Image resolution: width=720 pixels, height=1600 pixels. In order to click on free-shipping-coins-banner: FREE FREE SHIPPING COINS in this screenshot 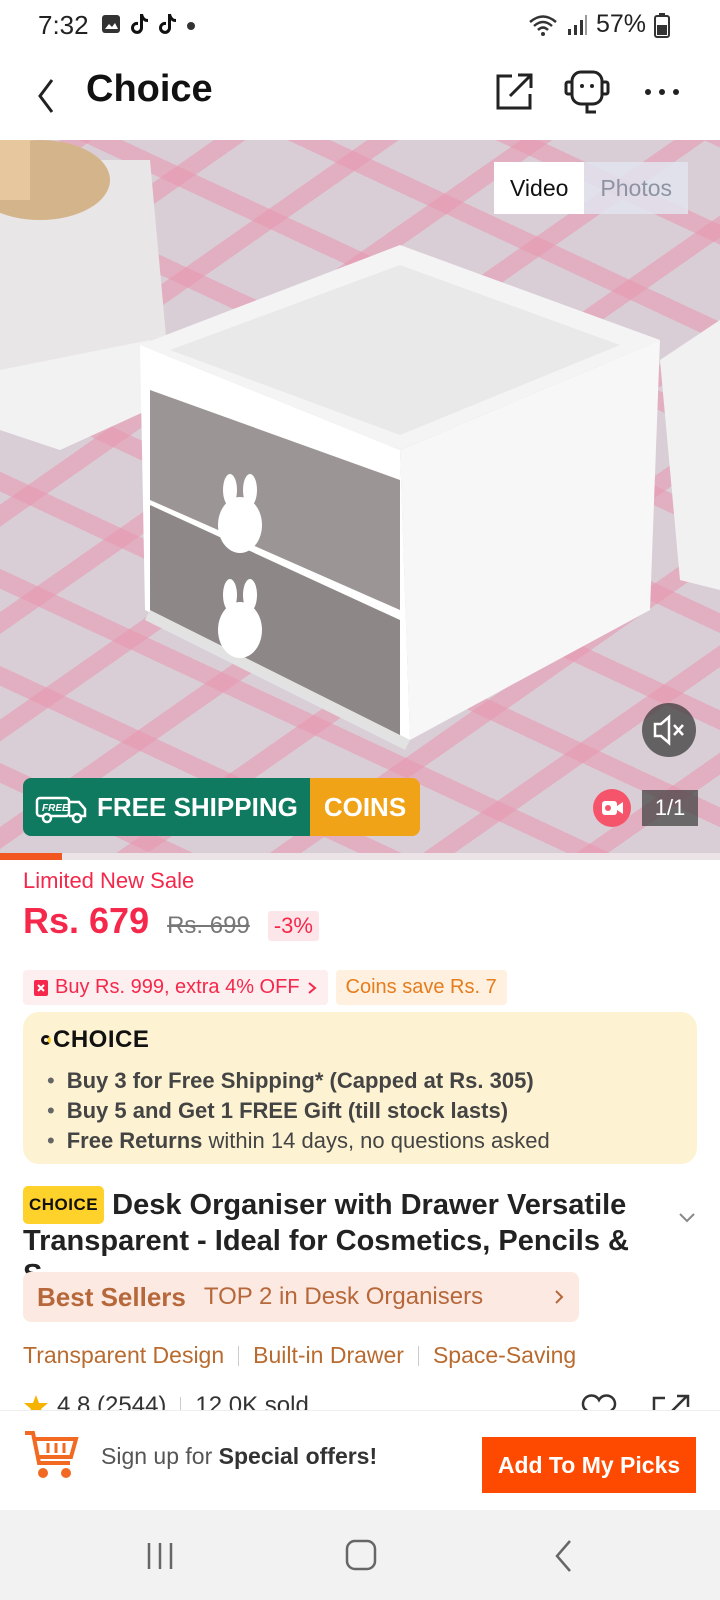, I will do `click(222, 807)`.